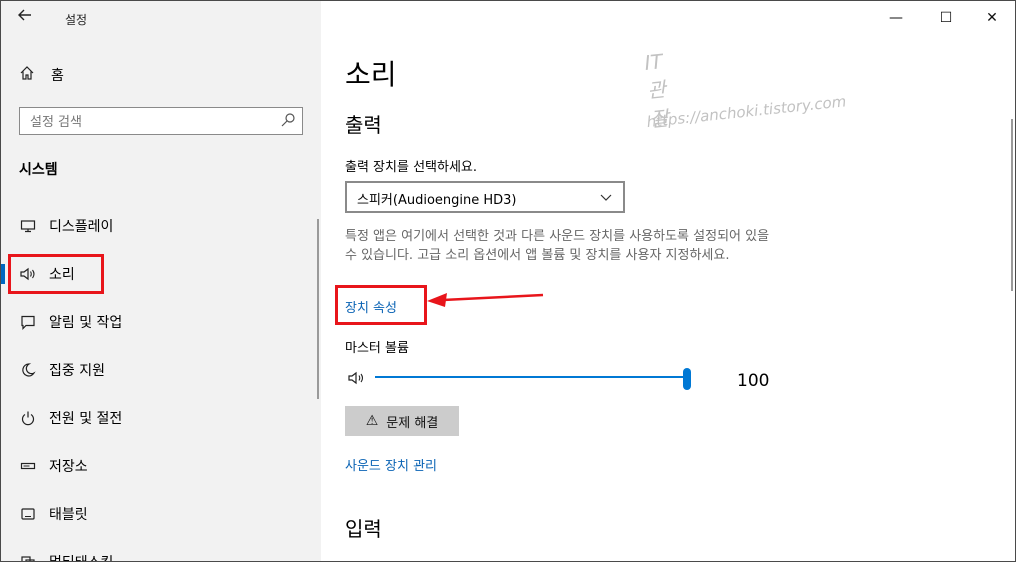 The width and height of the screenshot is (1016, 562). What do you see at coordinates (27, 17) in the screenshot?
I see `back-arrow-icon` at bounding box center [27, 17].